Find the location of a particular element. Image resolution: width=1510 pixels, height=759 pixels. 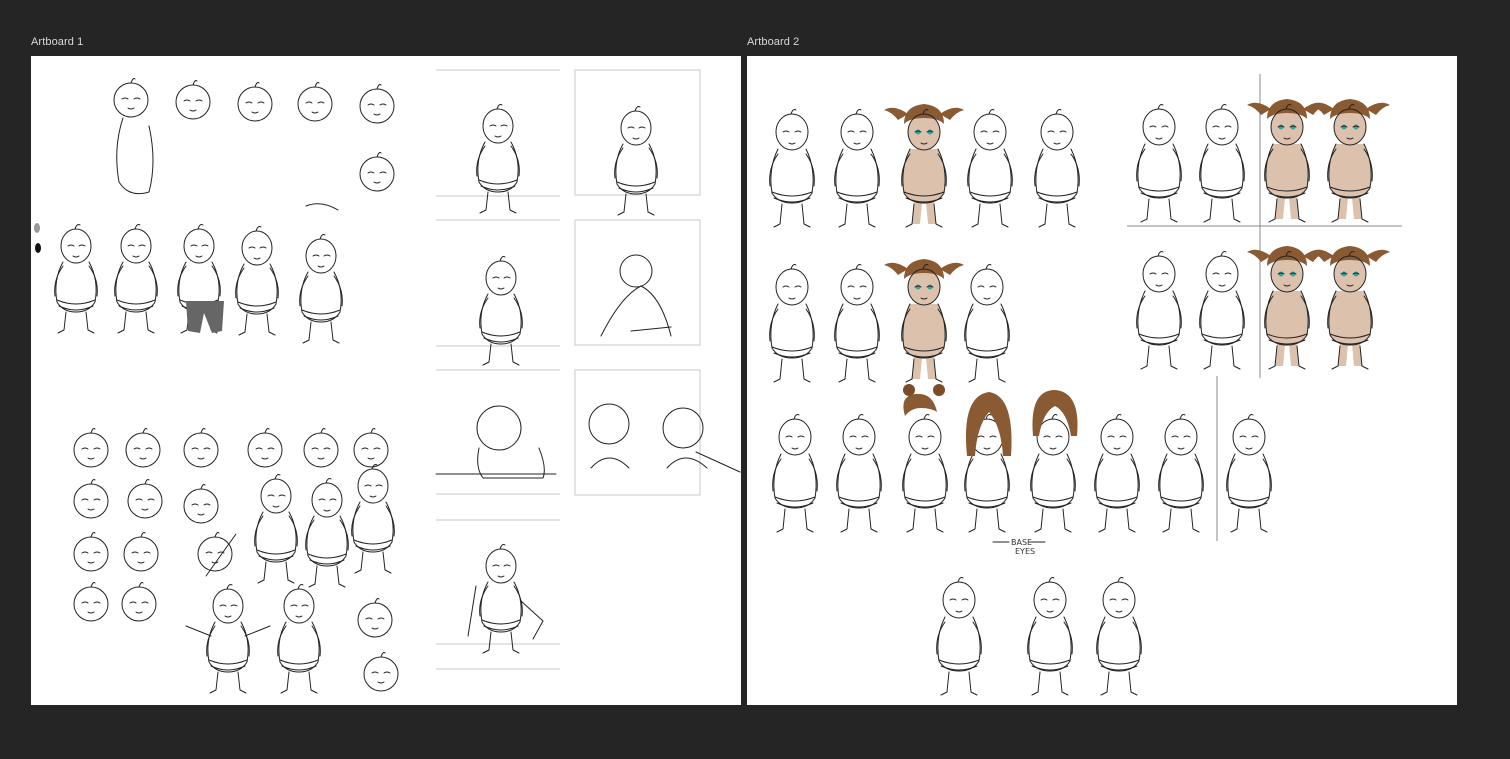

base-eyes-note-line2: EYES is located at coordinates (1025, 551).